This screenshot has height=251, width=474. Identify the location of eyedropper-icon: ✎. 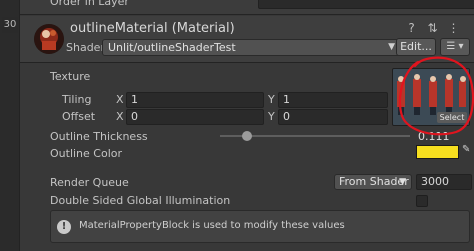
(467, 149).